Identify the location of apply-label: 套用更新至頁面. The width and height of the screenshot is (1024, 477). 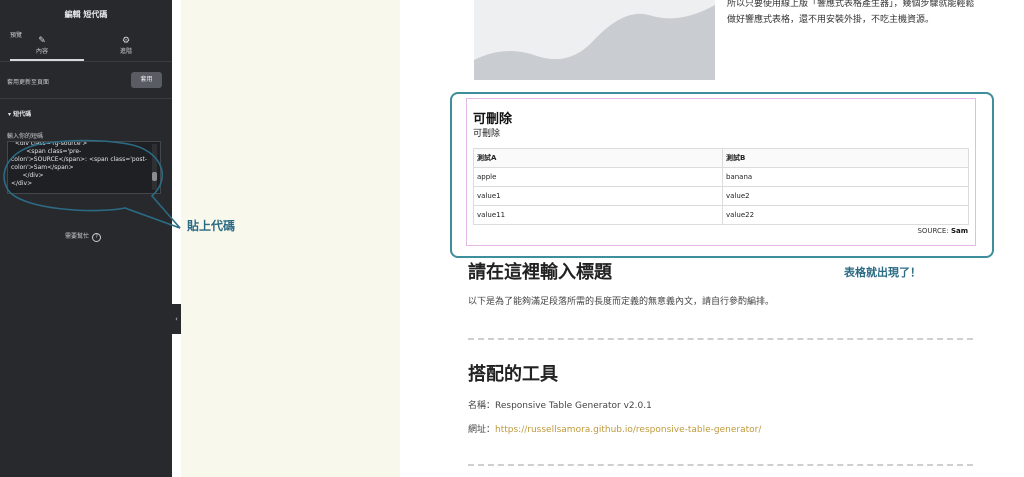
(28, 82).